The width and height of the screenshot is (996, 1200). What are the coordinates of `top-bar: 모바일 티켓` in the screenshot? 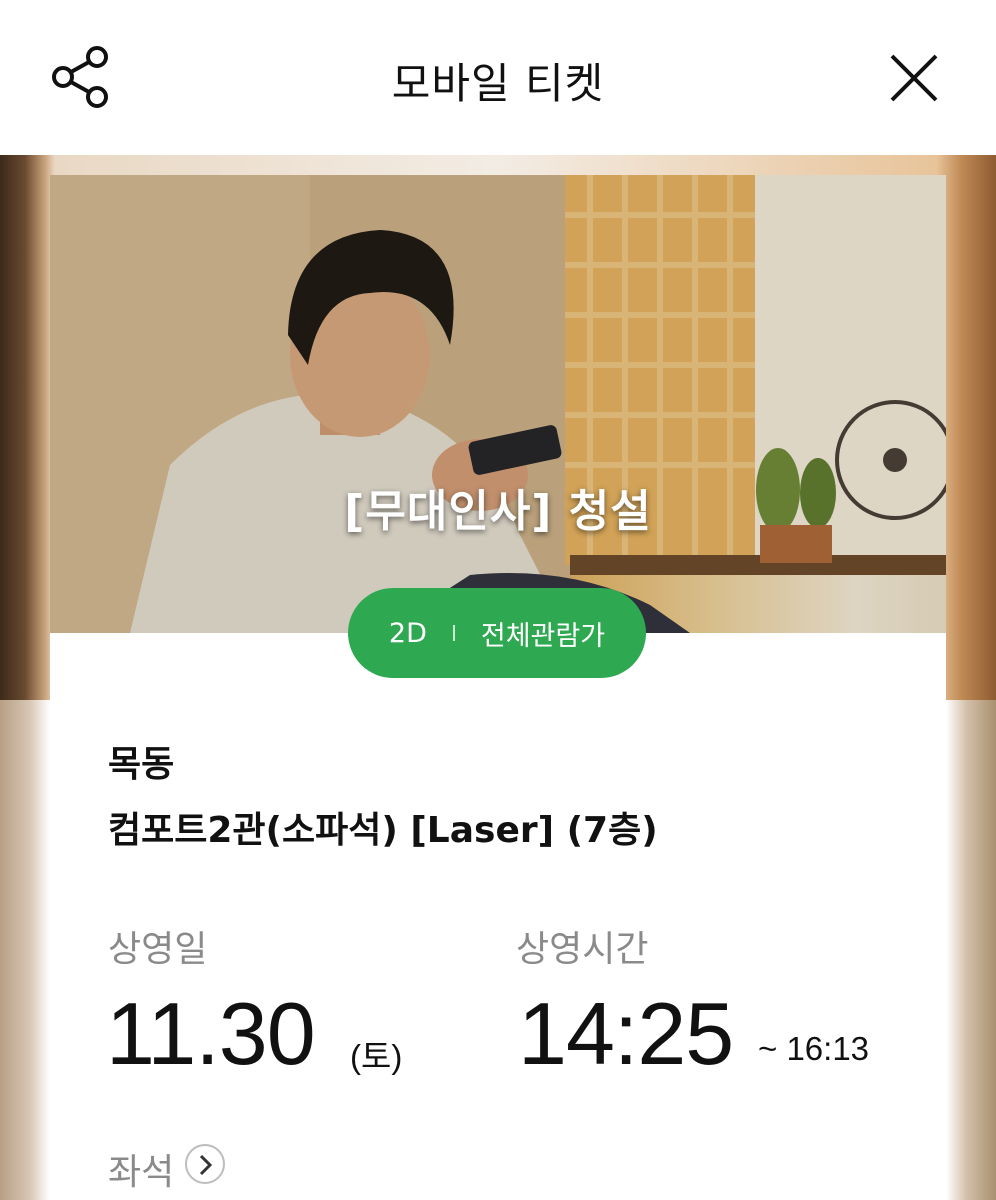 It's located at (498, 77).